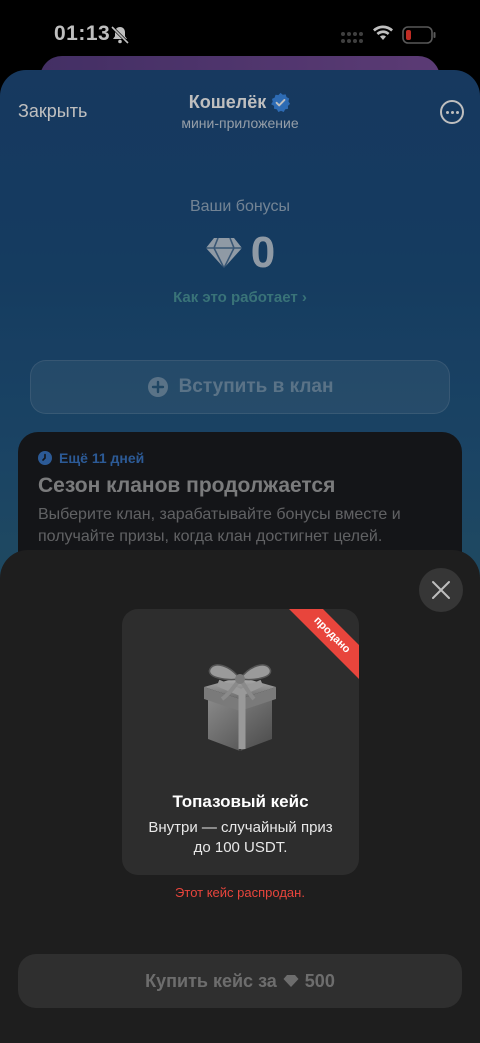  I want to click on buy-case-button: Купить кейс за 500, so click(240, 981).